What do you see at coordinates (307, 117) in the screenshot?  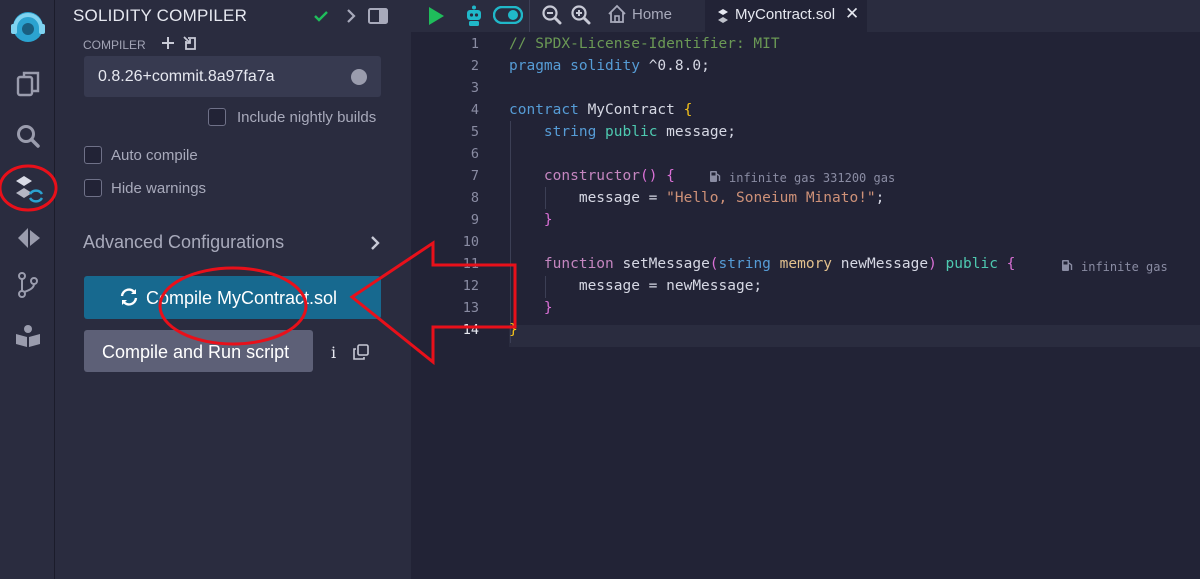 I see `nightly-builds-label: Include nightly builds` at bounding box center [307, 117].